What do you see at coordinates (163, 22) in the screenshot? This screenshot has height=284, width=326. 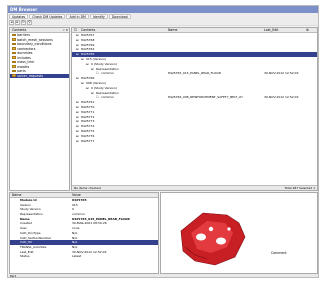 I see `toolbar: ◂ ▸ ↻ ⚲` at bounding box center [163, 22].